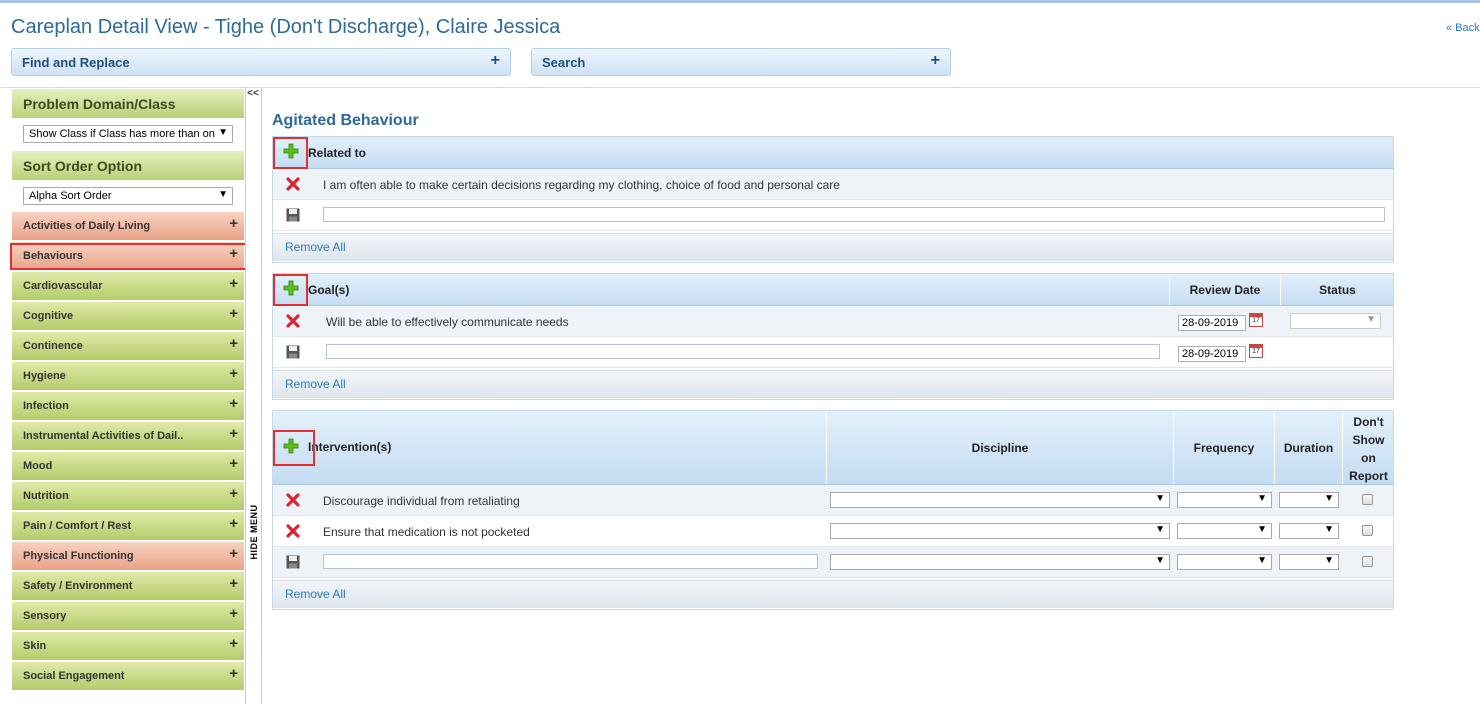 The image size is (1480, 704). Describe the element at coordinates (128, 676) in the screenshot. I see `sidebar-item-social-engagement: Social Engagement +` at that location.